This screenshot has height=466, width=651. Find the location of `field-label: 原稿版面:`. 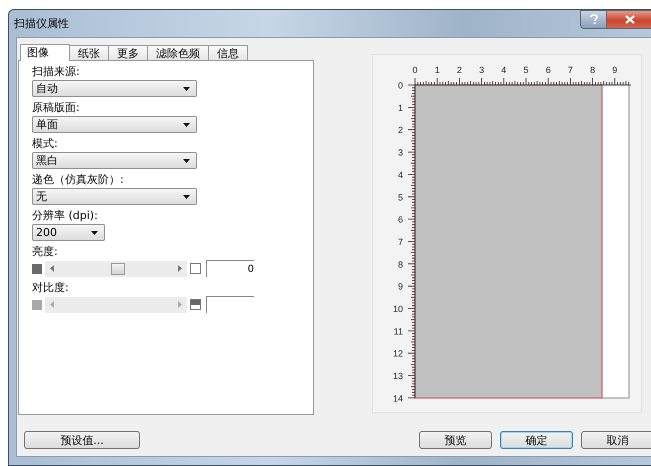

field-label: 原稿版面: is located at coordinates (56, 107).